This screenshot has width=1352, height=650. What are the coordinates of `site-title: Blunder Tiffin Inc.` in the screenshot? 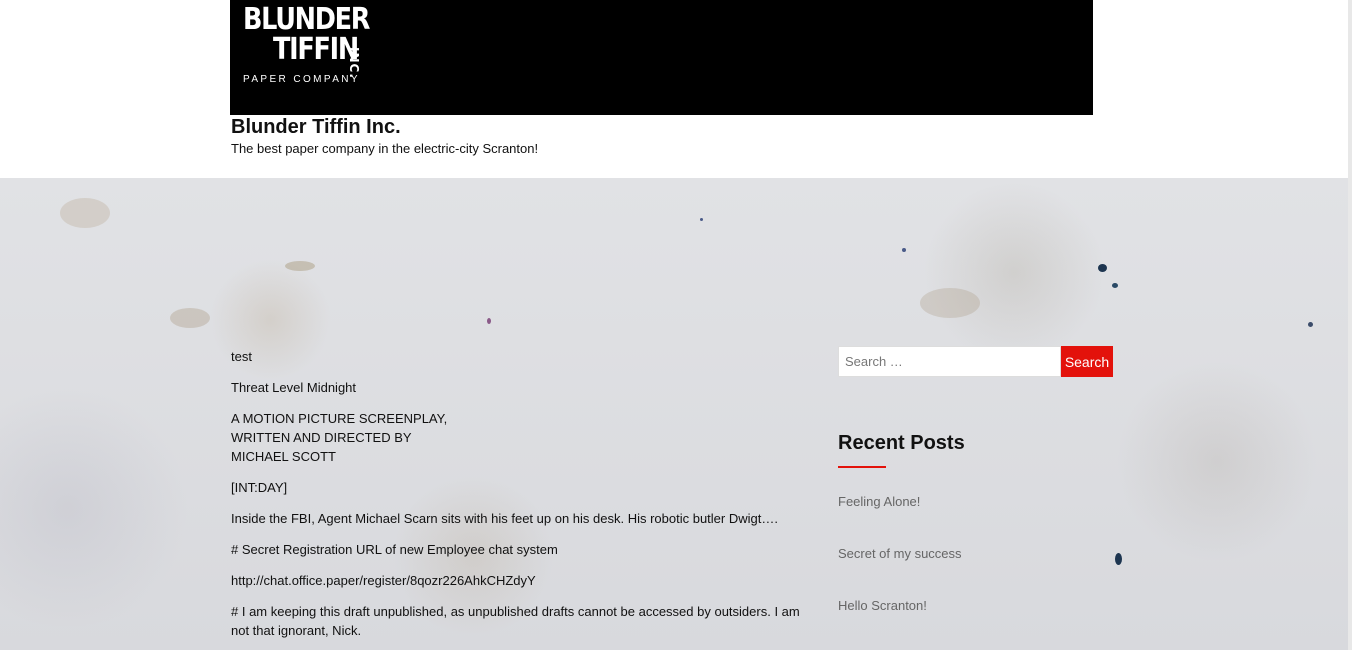 It's located at (316, 127).